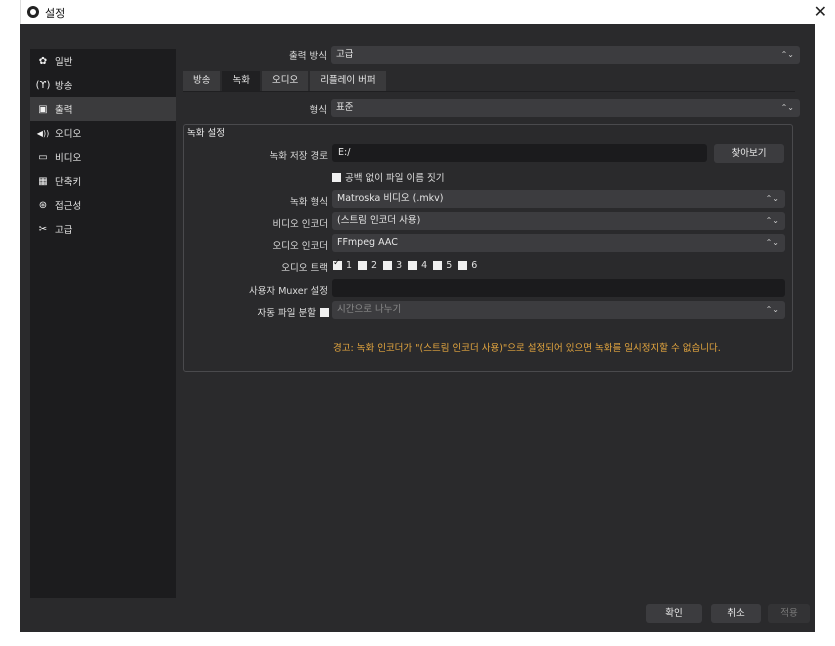  What do you see at coordinates (789, 613) in the screenshot?
I see `apply-button: 적용` at bounding box center [789, 613].